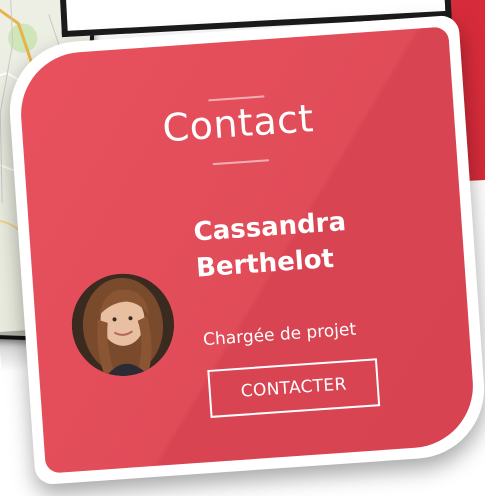  What do you see at coordinates (240, 162) in the screenshot?
I see `title-divider-bottom` at bounding box center [240, 162].